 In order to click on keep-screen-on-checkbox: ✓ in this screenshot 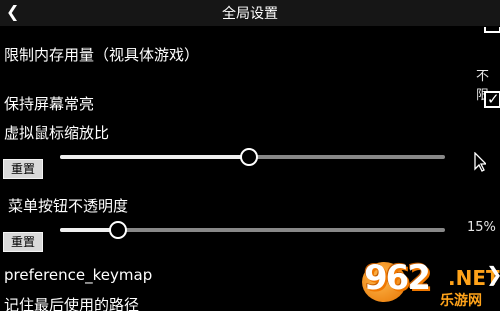, I will do `click(492, 99)`.